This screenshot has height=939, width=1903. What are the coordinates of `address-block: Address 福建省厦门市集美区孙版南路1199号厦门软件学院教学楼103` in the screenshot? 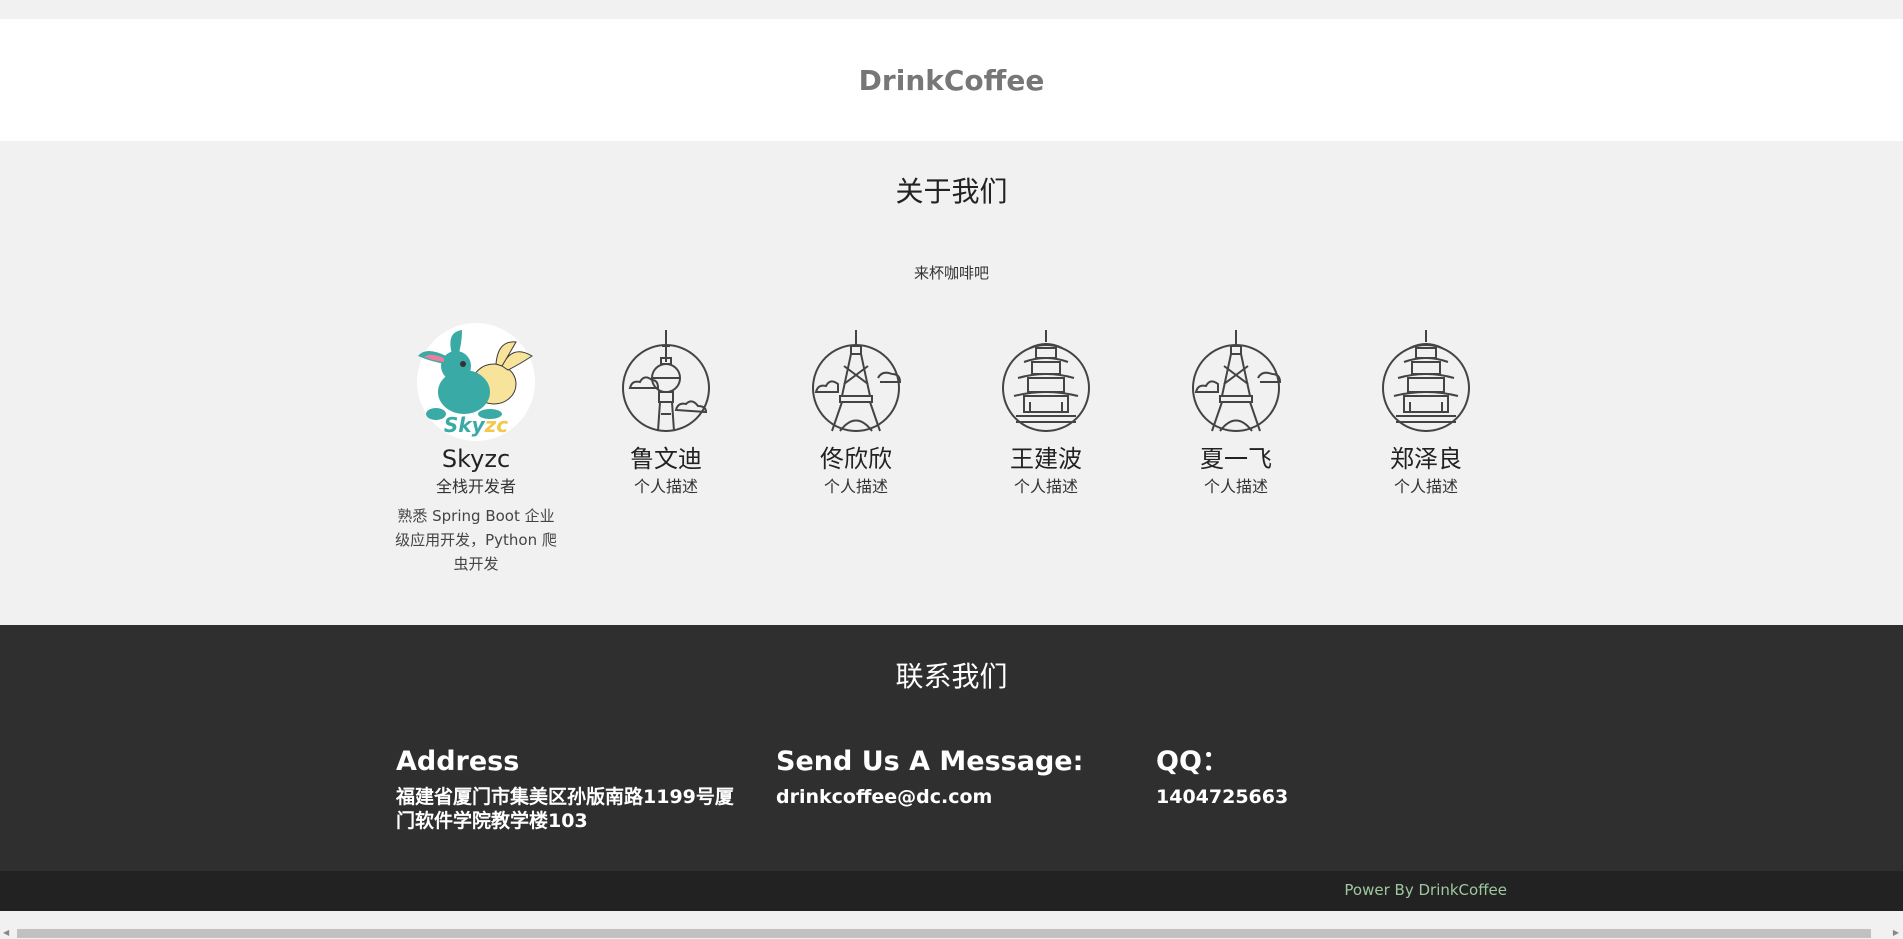 It's located at (571, 789).